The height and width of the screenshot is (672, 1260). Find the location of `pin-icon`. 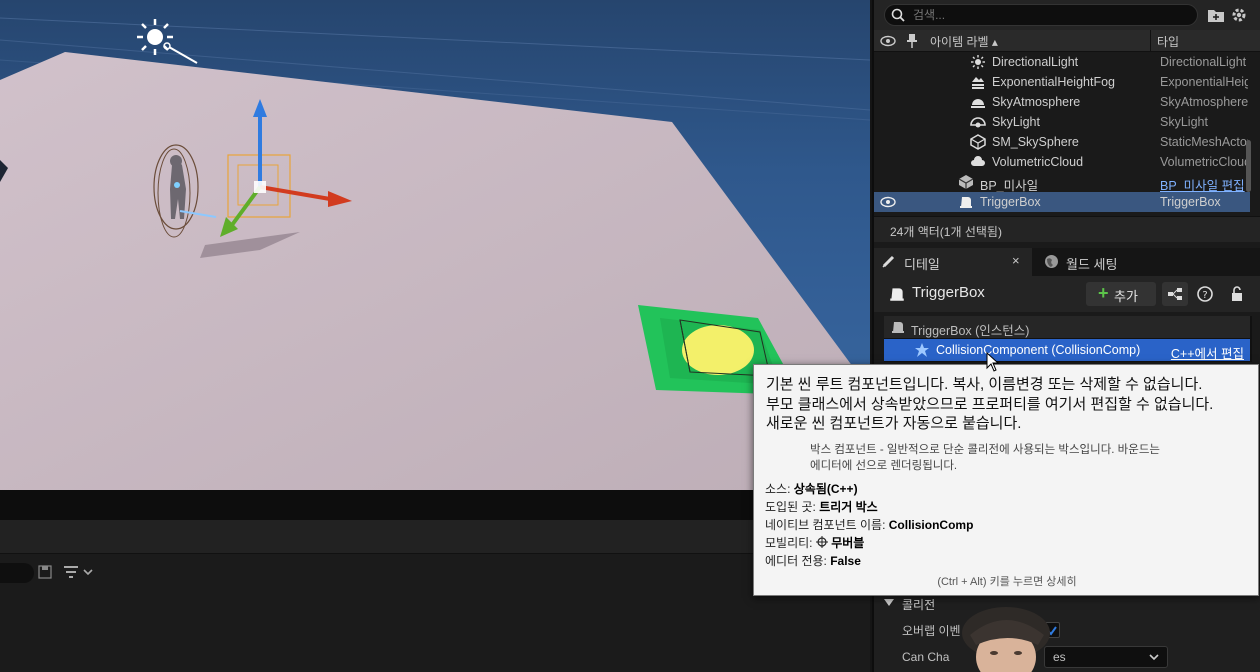

pin-icon is located at coordinates (912, 41).